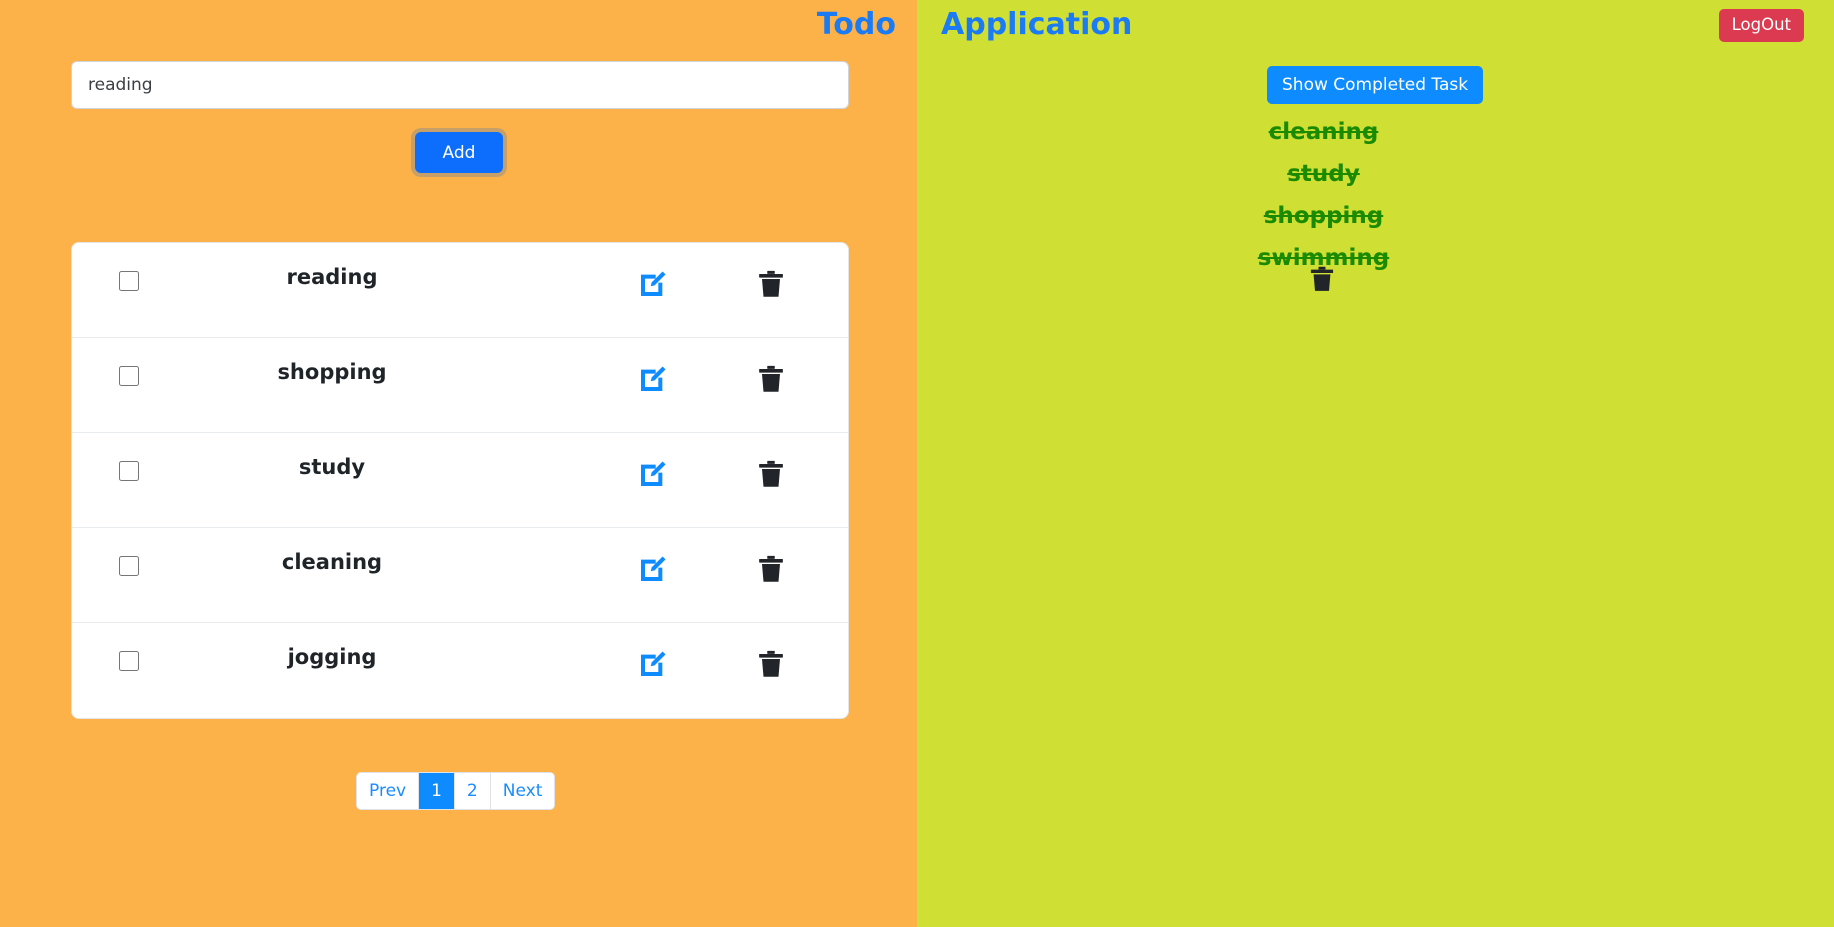 The image size is (1834, 927). I want to click on pagination-prev-button: Prev, so click(388, 791).